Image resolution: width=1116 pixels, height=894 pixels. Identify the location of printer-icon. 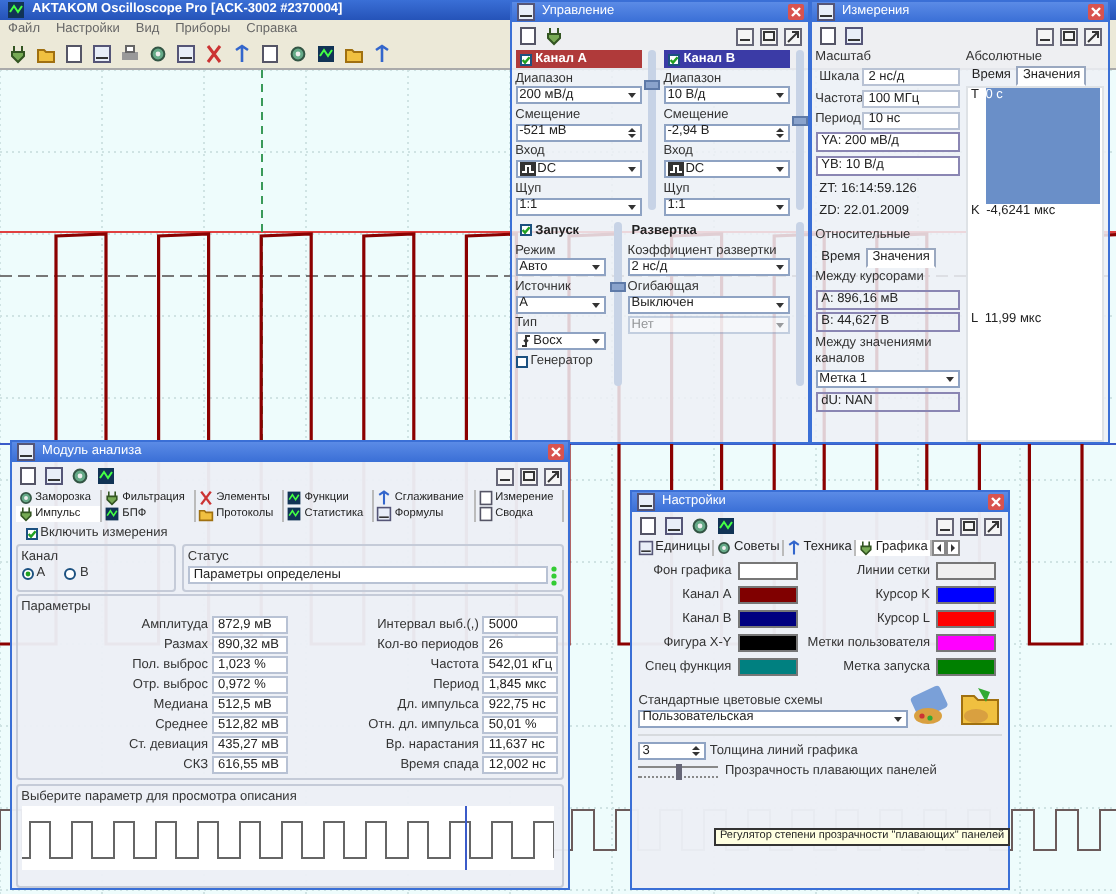
(130, 54).